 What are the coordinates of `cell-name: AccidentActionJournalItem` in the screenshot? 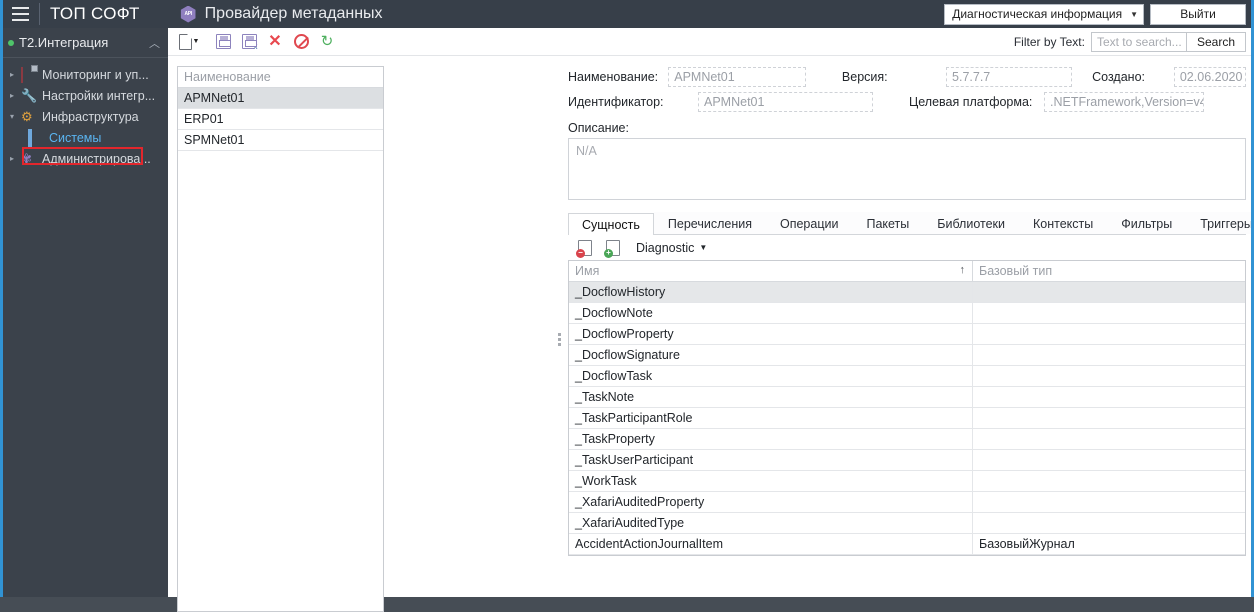 It's located at (771, 544).